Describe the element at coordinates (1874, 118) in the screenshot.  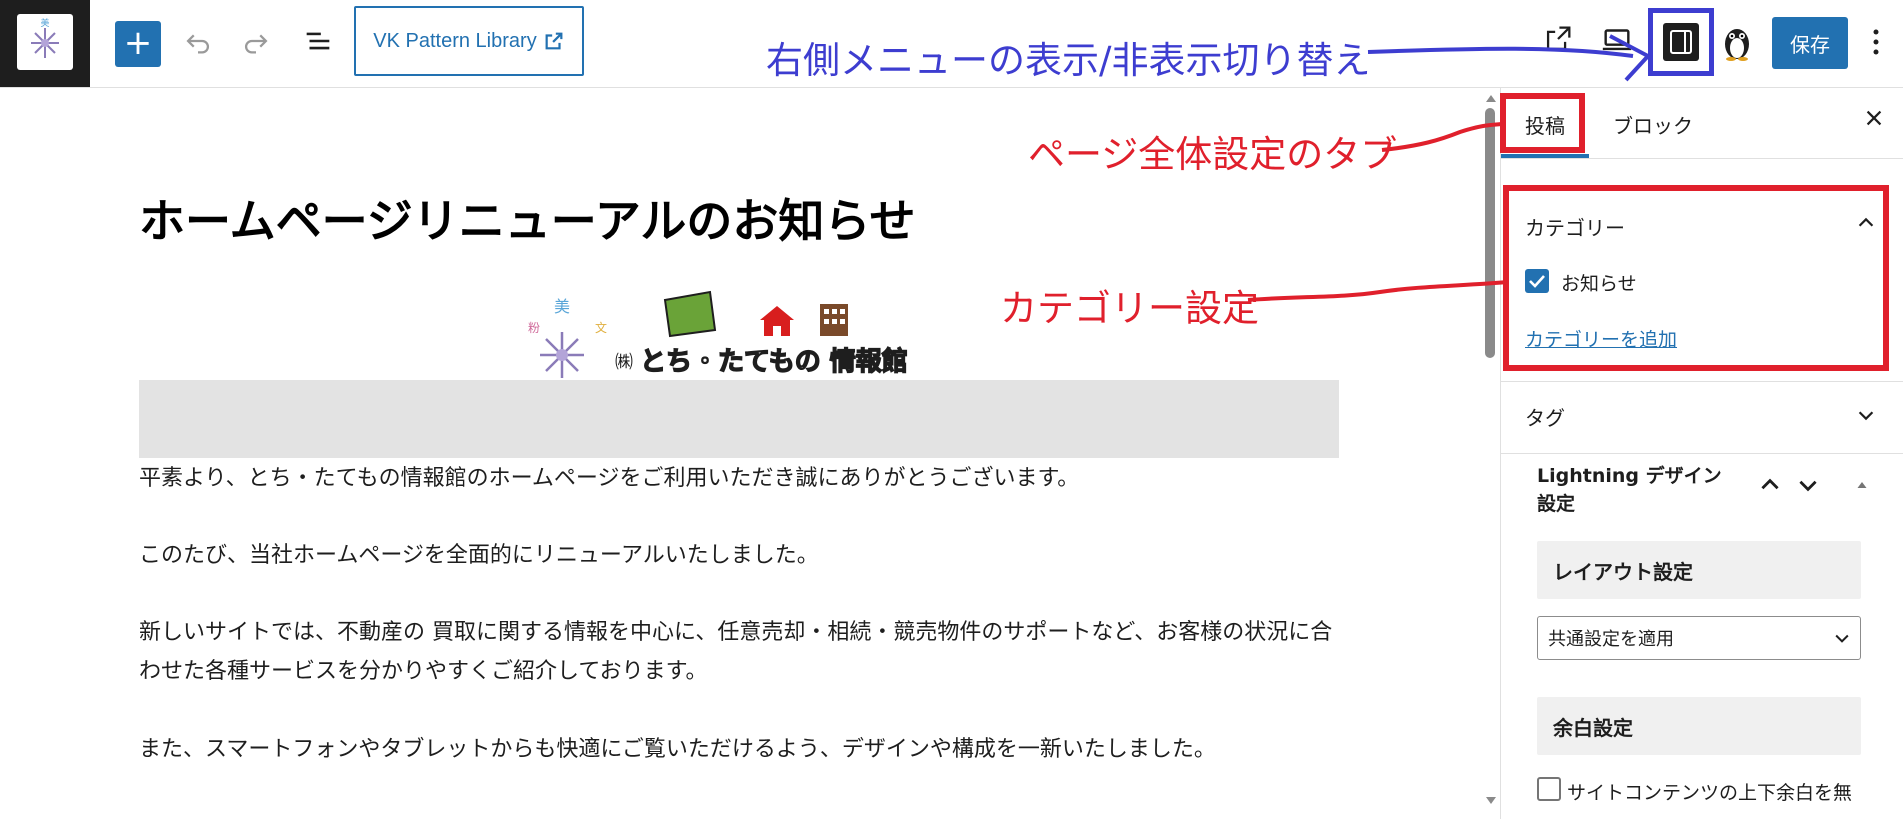
I see `close-icon` at that location.